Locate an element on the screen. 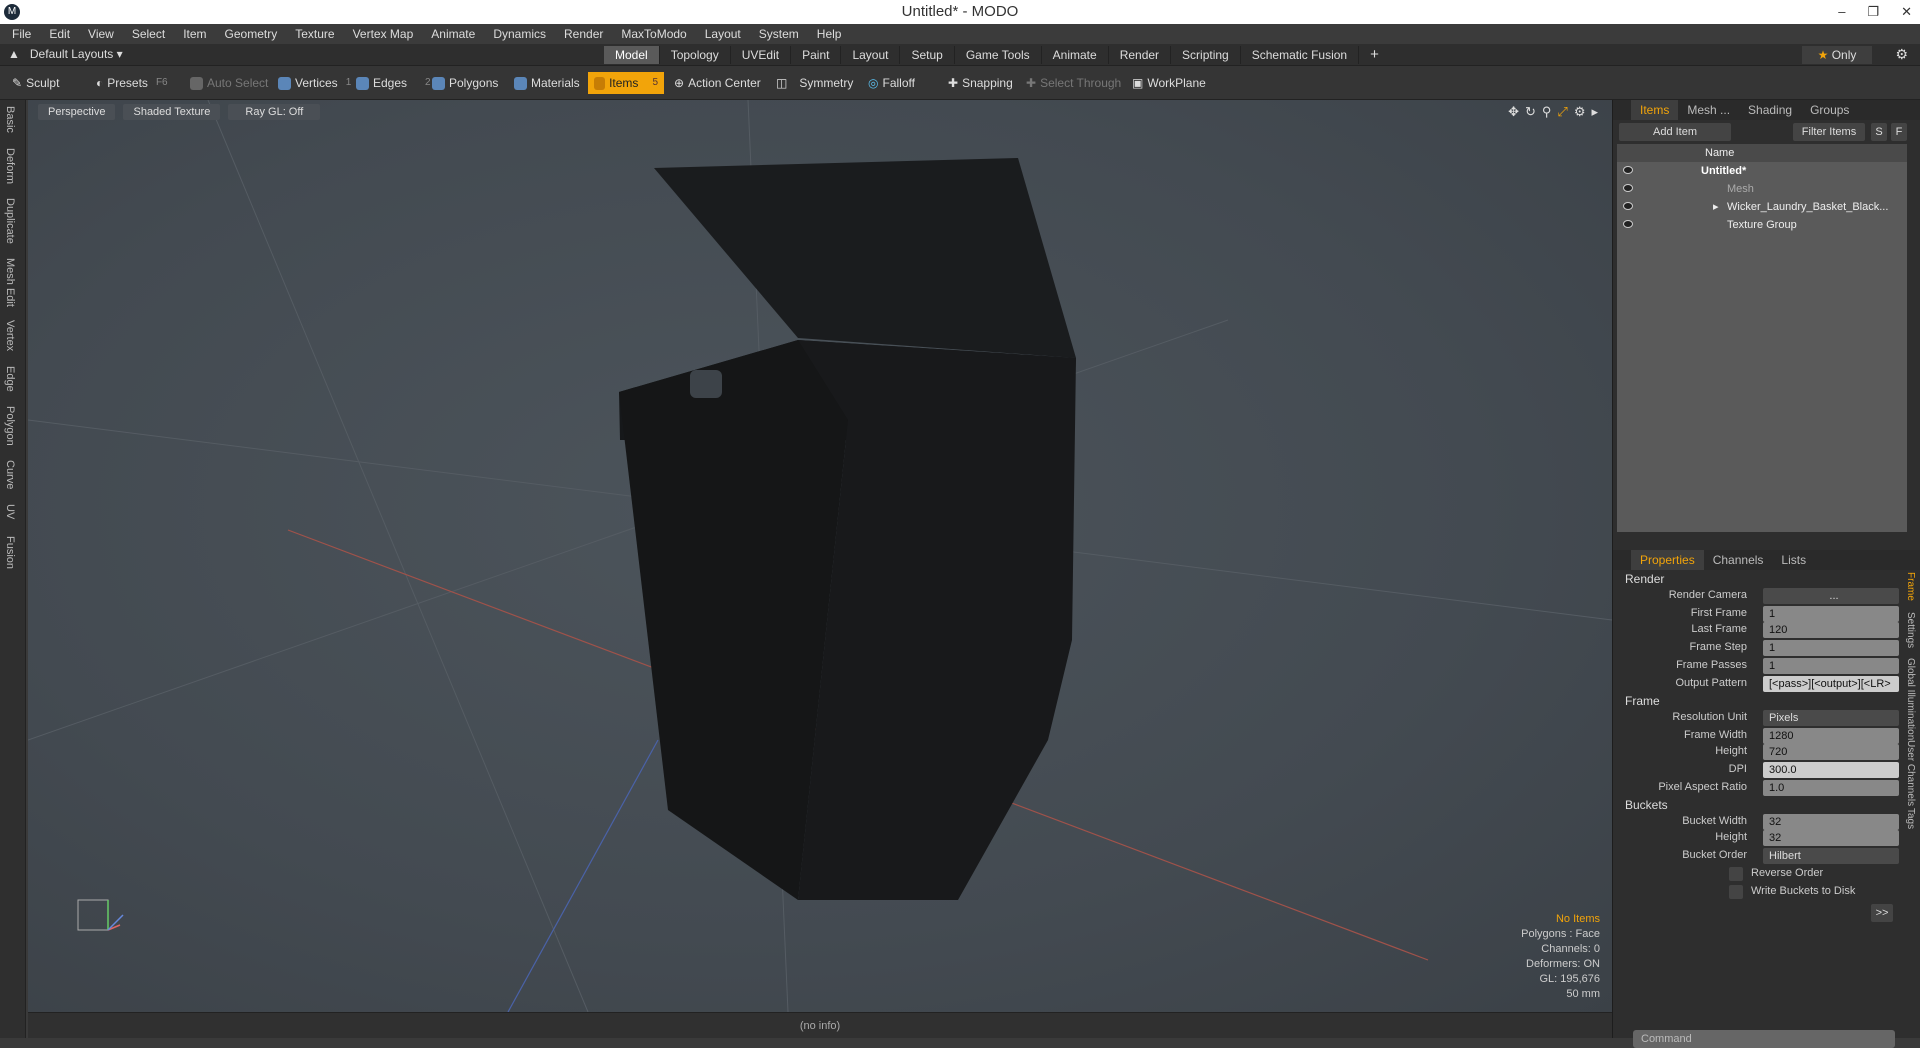 This screenshot has height=1048, width=1920. menu-file: File is located at coordinates (21, 34).